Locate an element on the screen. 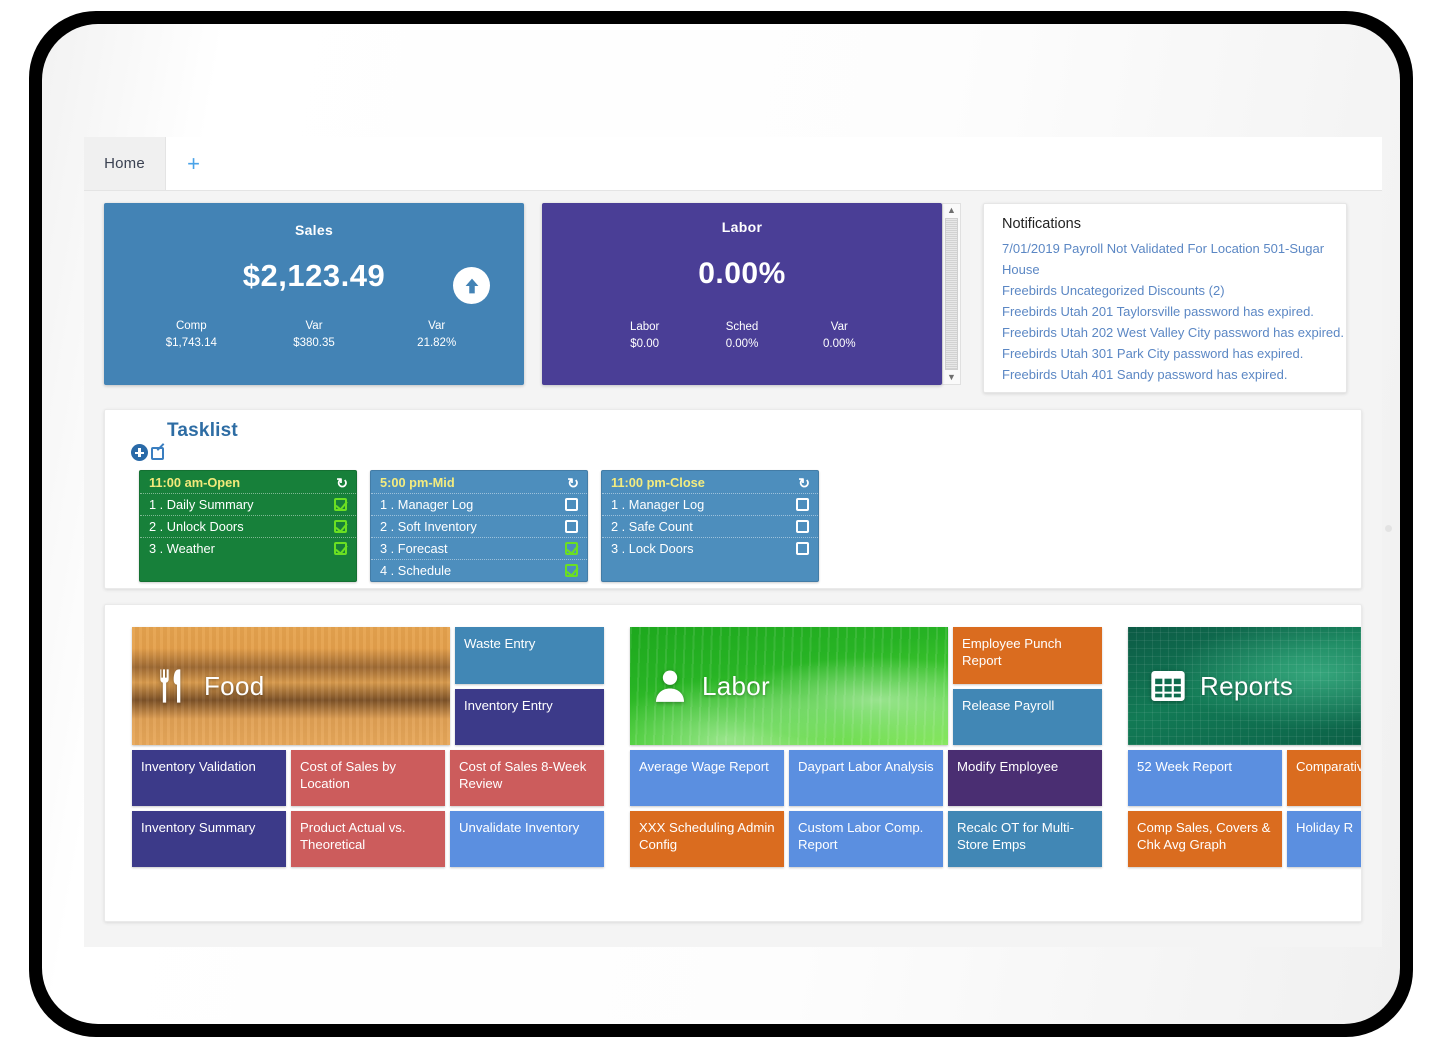 Image resolution: width=1440 pixels, height=1048 pixels. task-label: 3 . Weather is located at coordinates (182, 548).